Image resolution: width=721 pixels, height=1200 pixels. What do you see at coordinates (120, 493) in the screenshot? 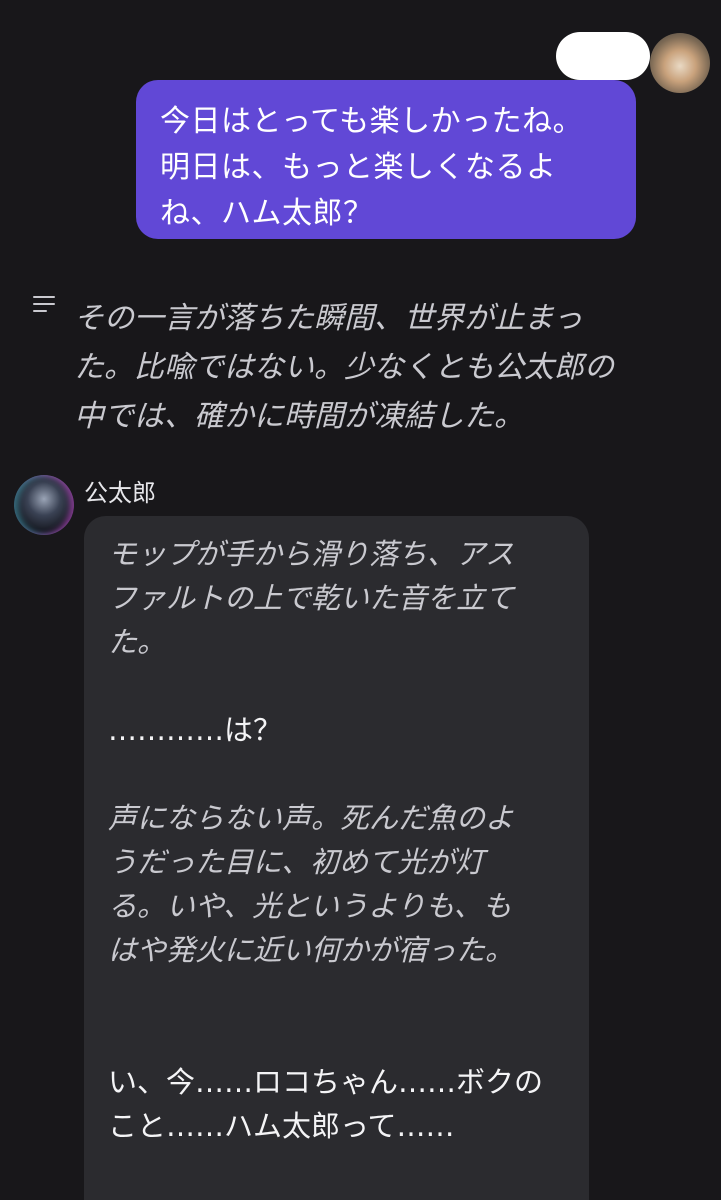
I see `bot-name: 公太郎` at bounding box center [120, 493].